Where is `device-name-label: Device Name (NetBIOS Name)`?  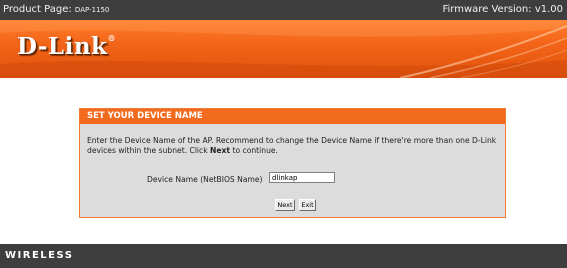
device-name-label: Device Name (NetBIOS Name) is located at coordinates (205, 179).